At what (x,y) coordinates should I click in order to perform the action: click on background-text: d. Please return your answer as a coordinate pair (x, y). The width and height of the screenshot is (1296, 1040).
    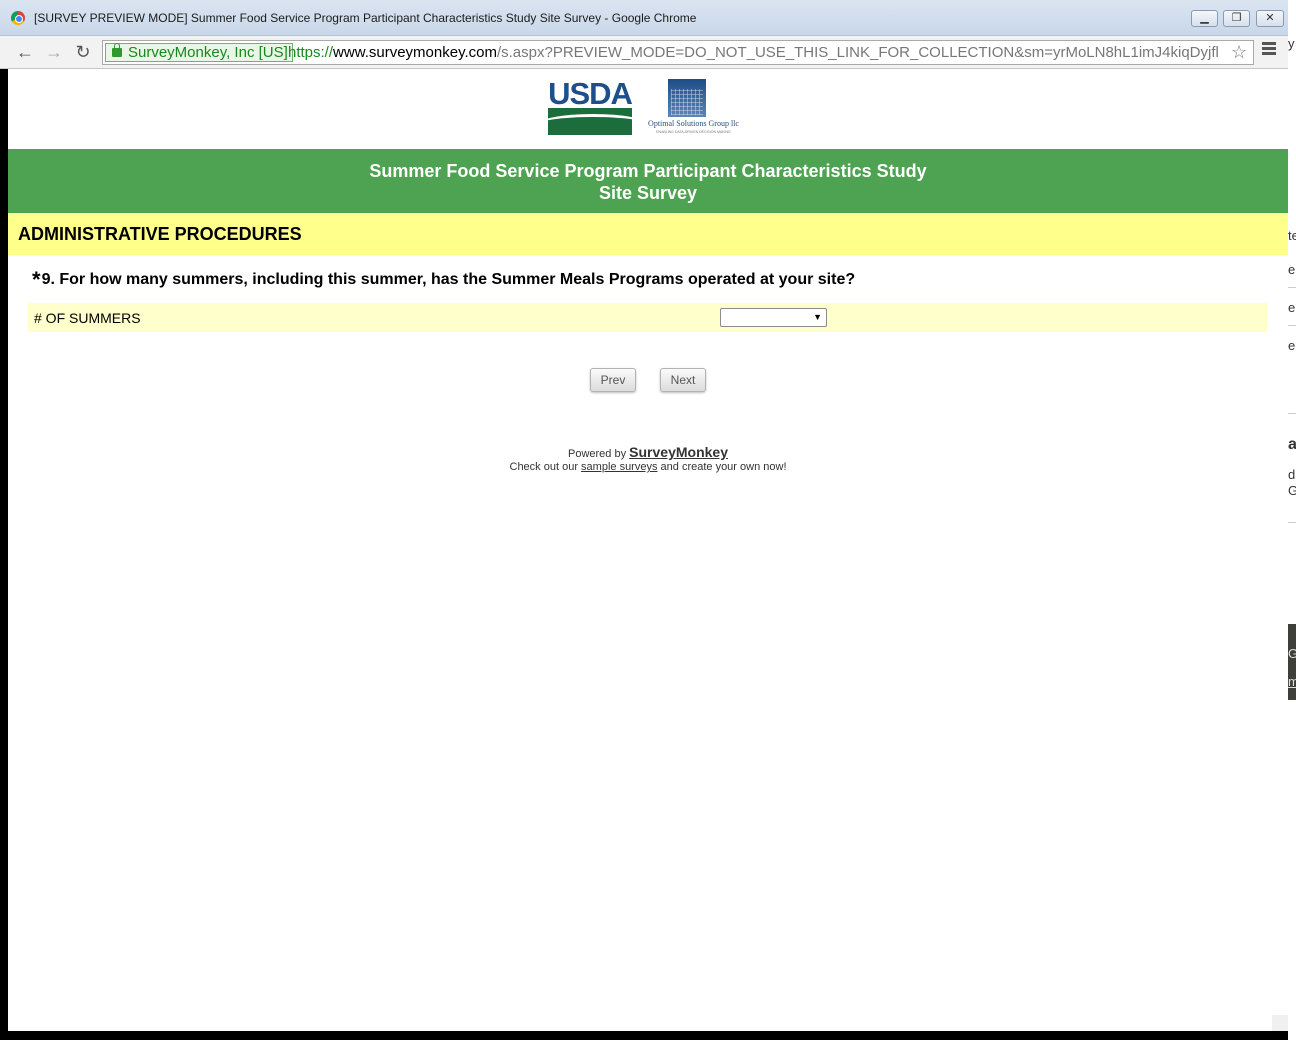
    Looking at the image, I should click on (1292, 474).